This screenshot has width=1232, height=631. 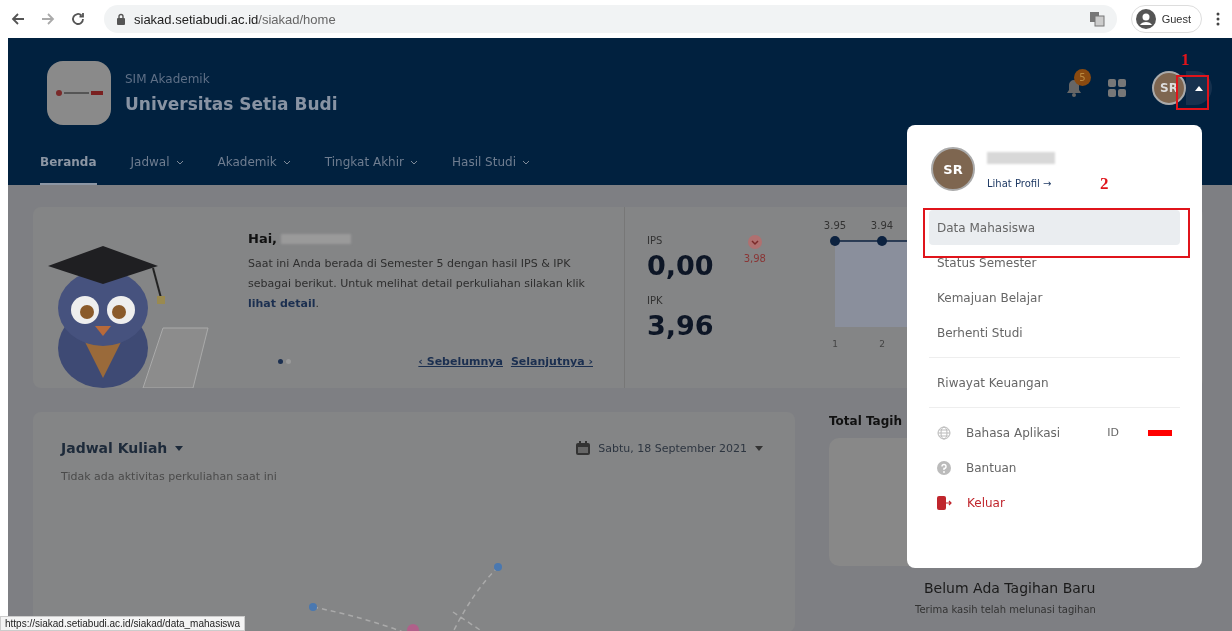 What do you see at coordinates (1054, 382) in the screenshot?
I see `menu-item: Riwayat Keuangan` at bounding box center [1054, 382].